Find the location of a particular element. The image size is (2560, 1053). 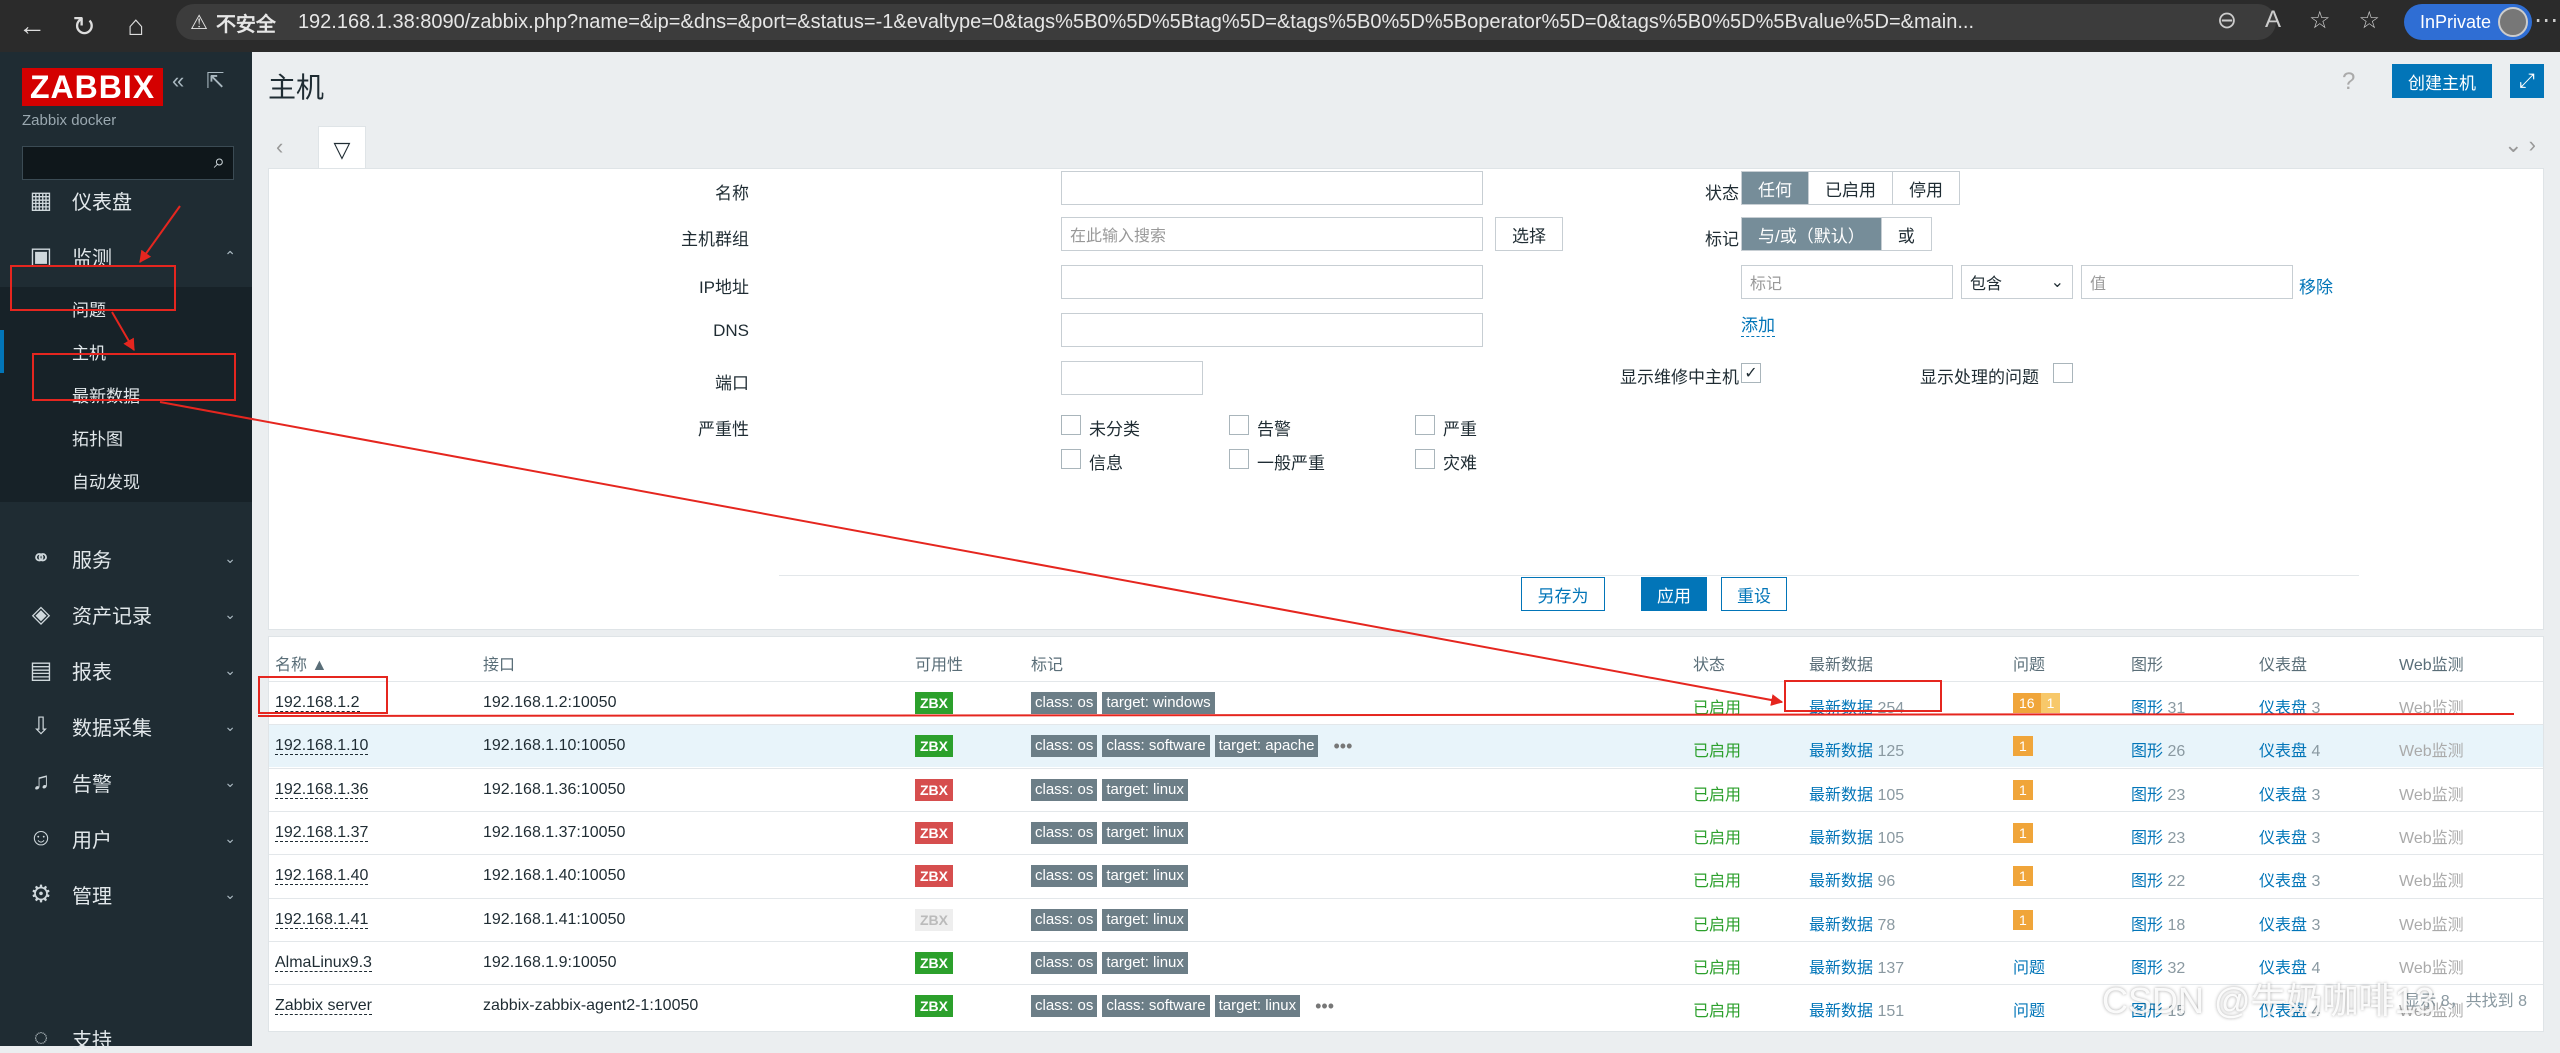

reload-icon: ↻ is located at coordinates (84, 26).